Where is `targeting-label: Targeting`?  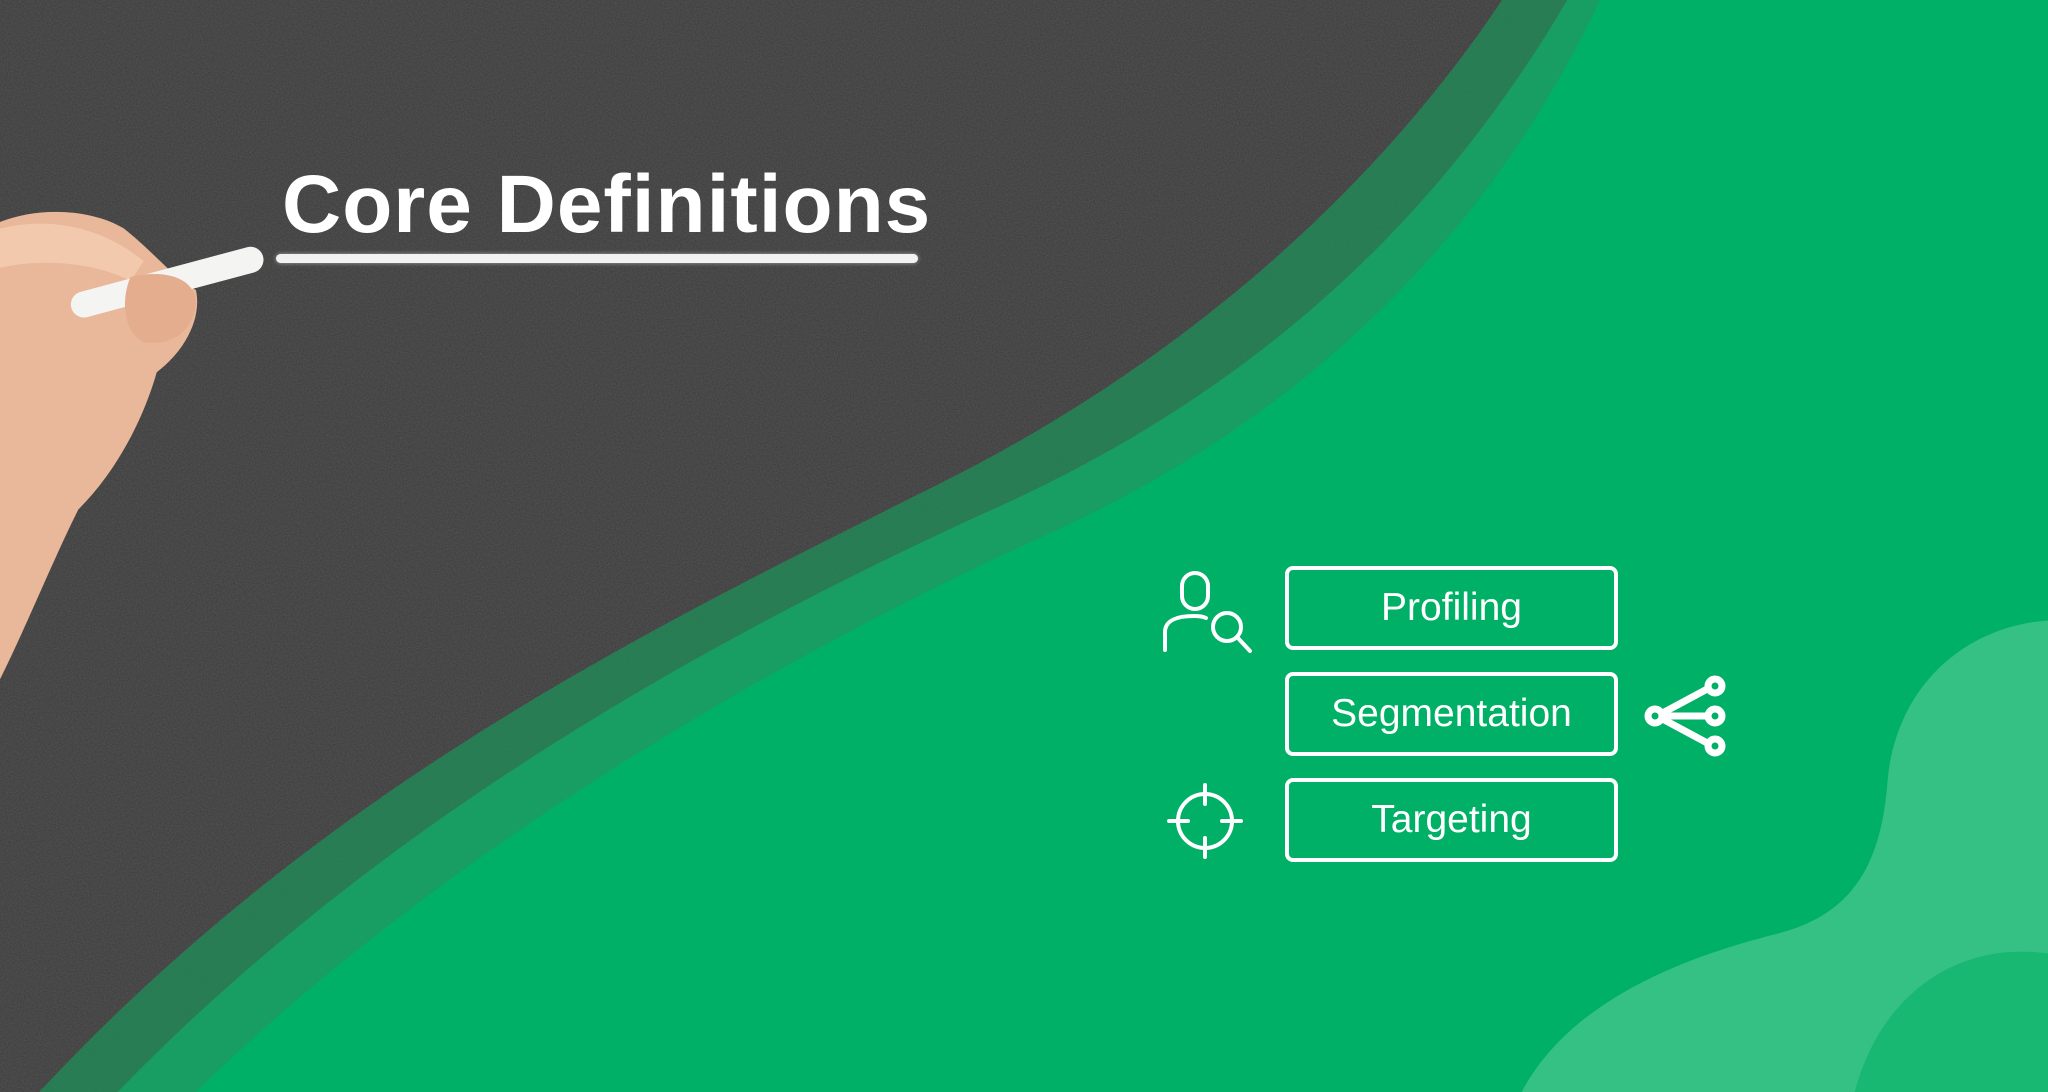 targeting-label: Targeting is located at coordinates (1451, 819).